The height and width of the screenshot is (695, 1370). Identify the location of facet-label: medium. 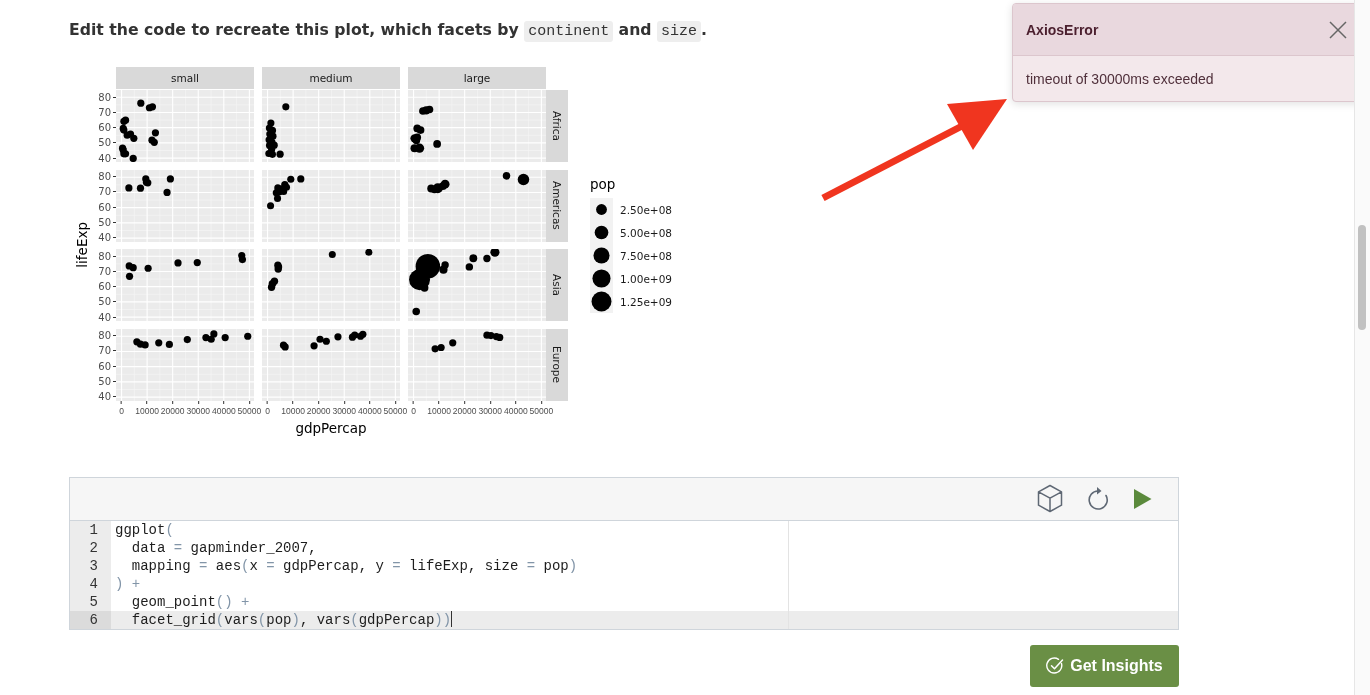
(331, 78).